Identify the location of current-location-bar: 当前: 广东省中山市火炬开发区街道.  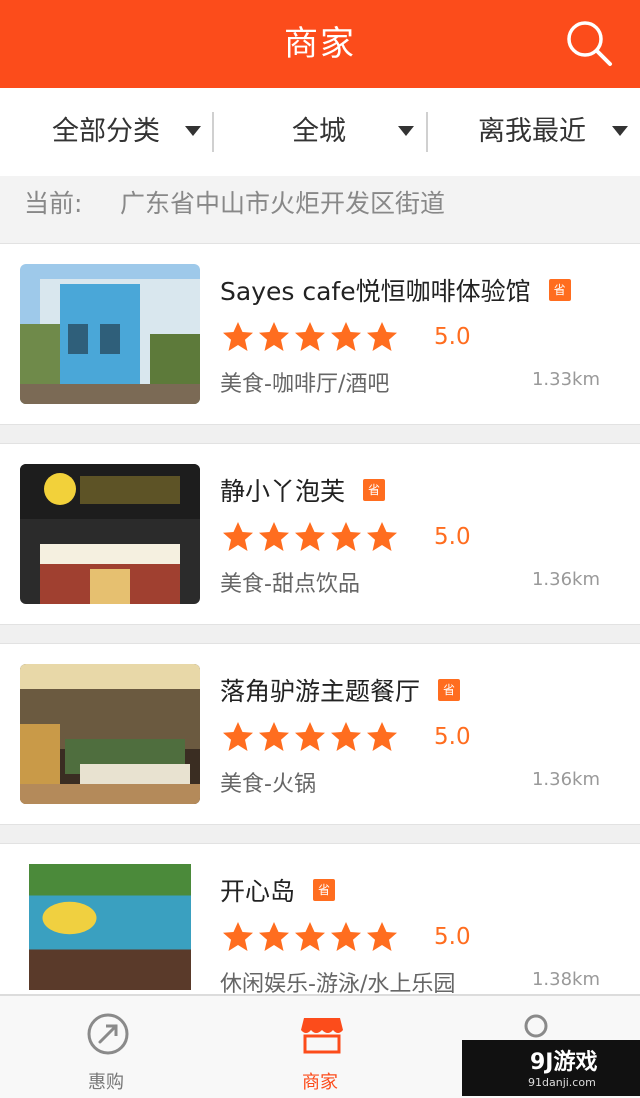
(320, 210).